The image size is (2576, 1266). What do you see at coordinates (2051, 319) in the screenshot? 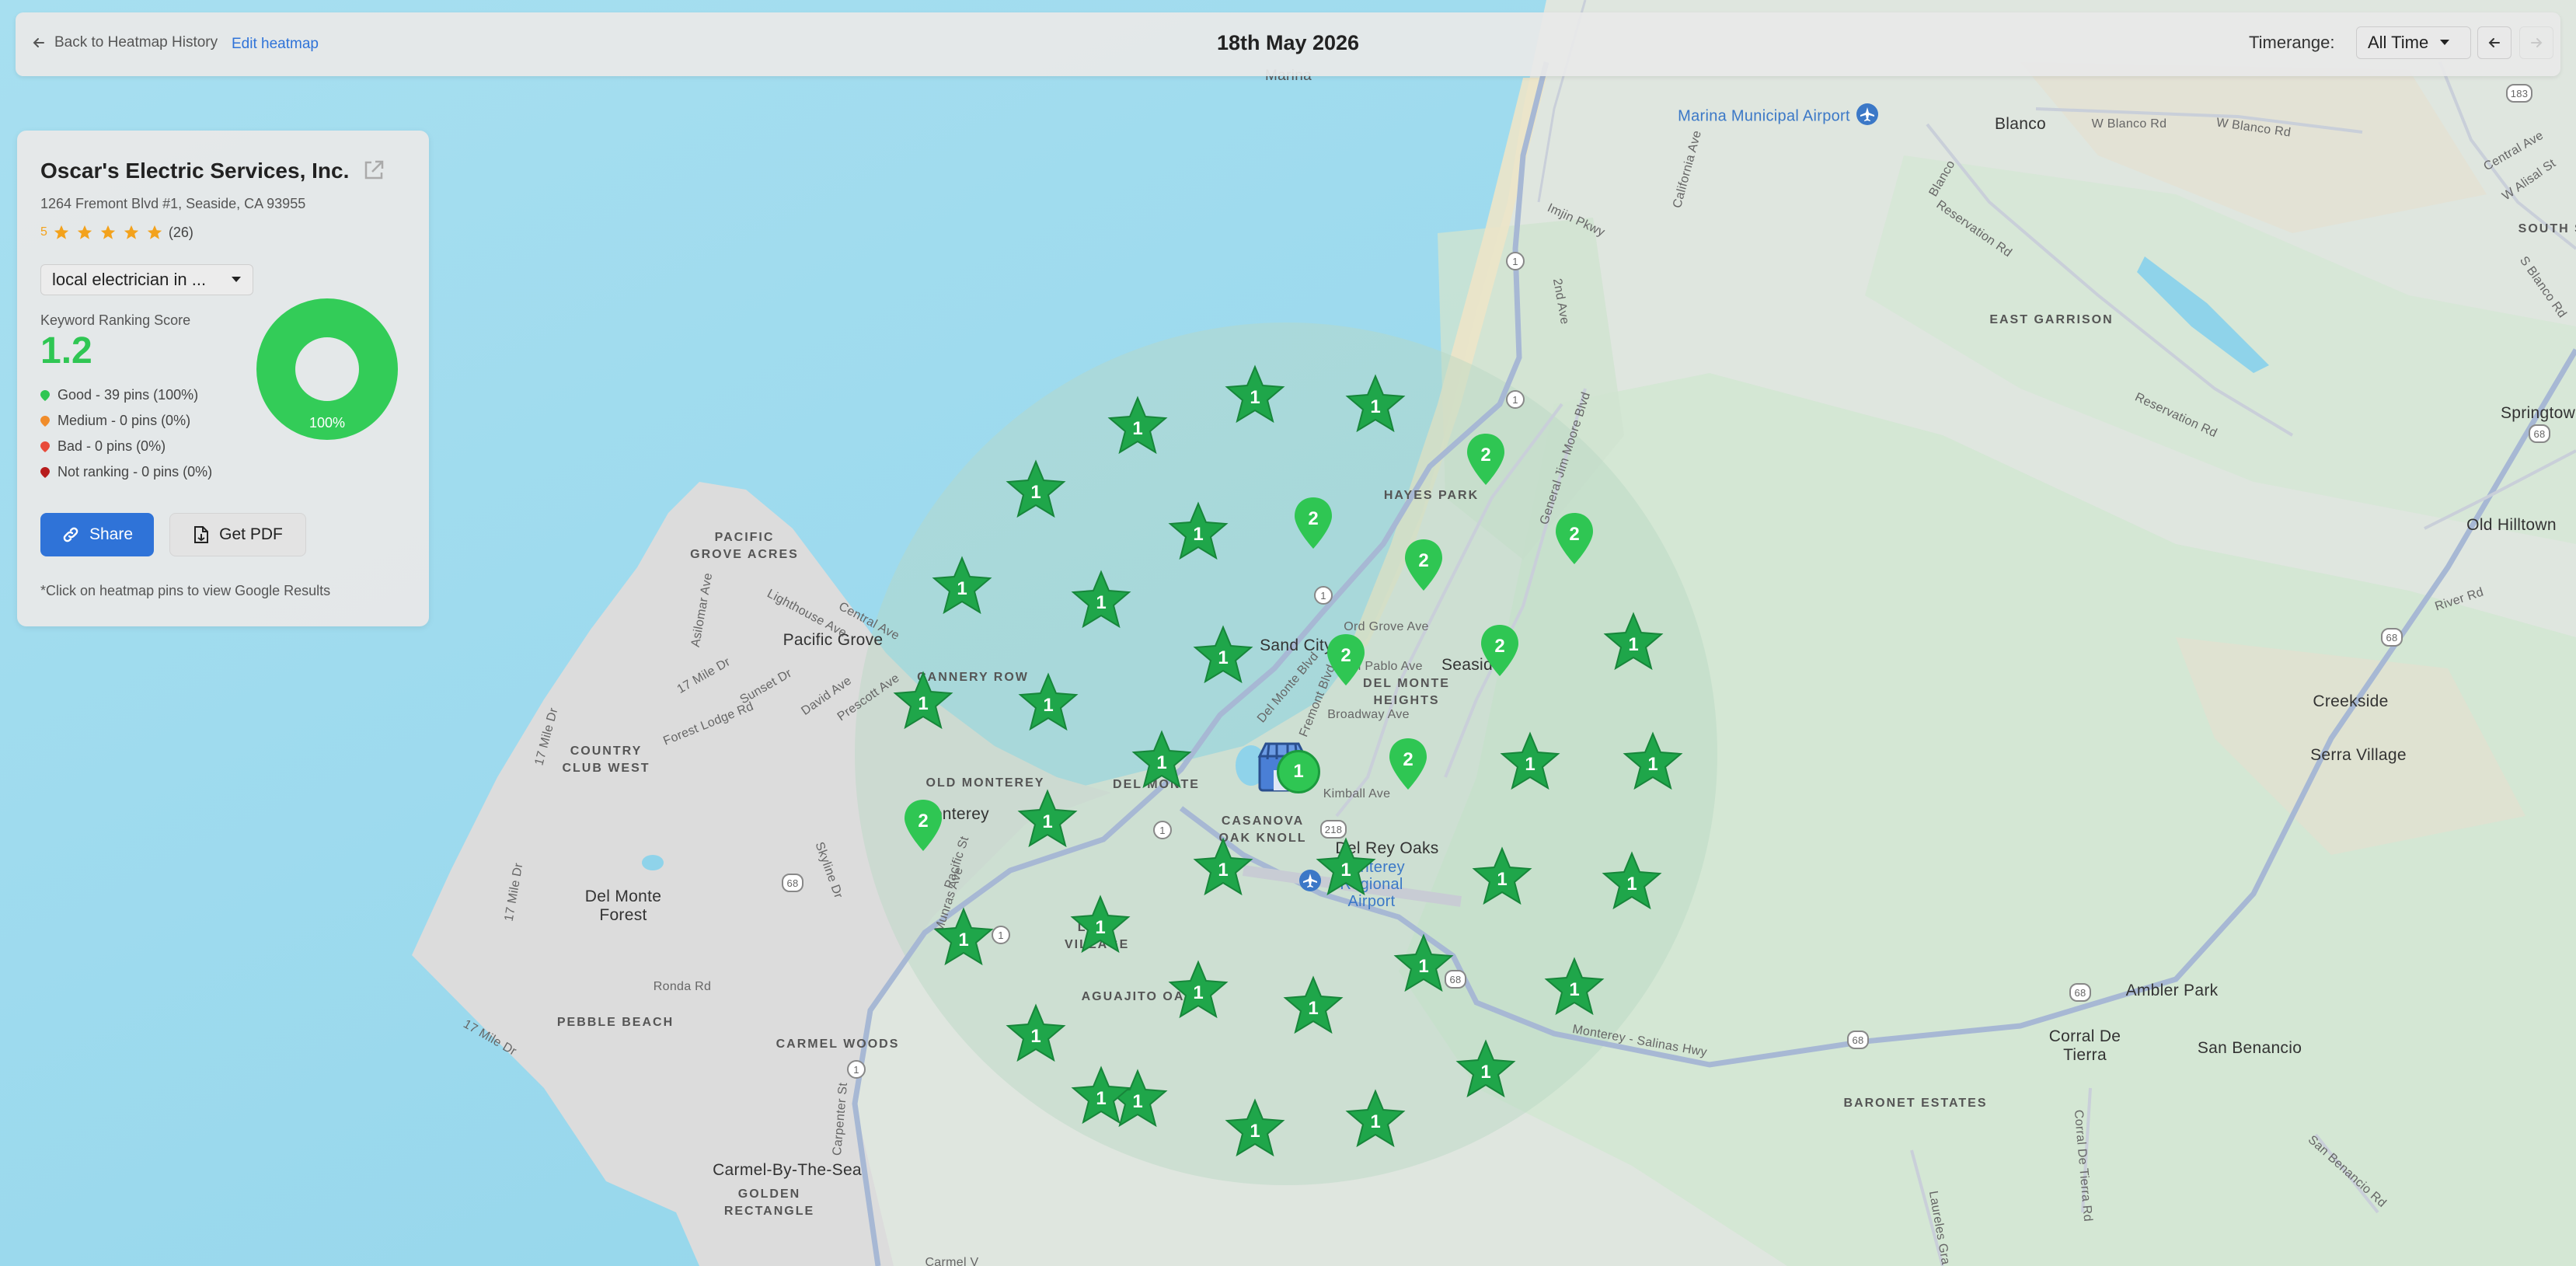
I see `map-label-east-garrison: EAST GARRISON` at bounding box center [2051, 319].